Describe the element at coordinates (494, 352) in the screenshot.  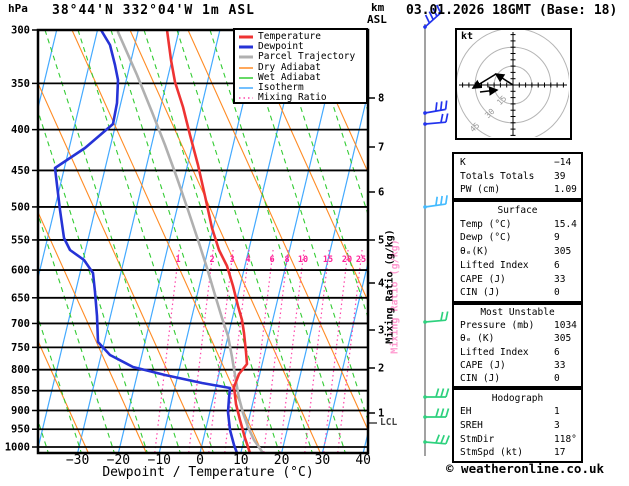
I see `table-row-label: Lifted Index` at that location.